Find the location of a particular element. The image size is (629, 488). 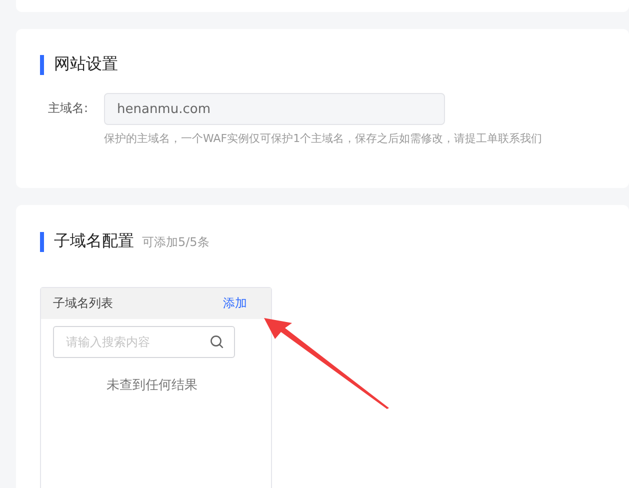

field-label: 主域名: is located at coordinates (68, 108).